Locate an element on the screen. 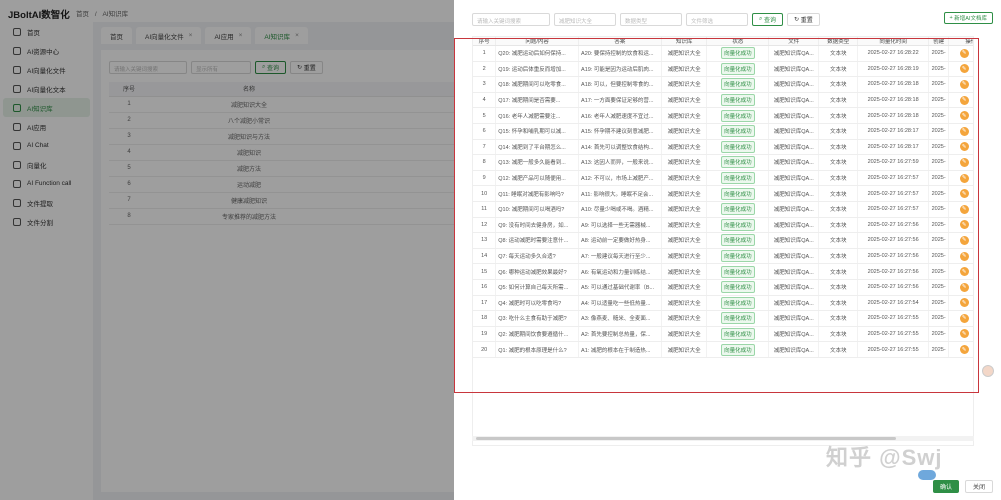  close-button: 关闭 is located at coordinates (978, 486).